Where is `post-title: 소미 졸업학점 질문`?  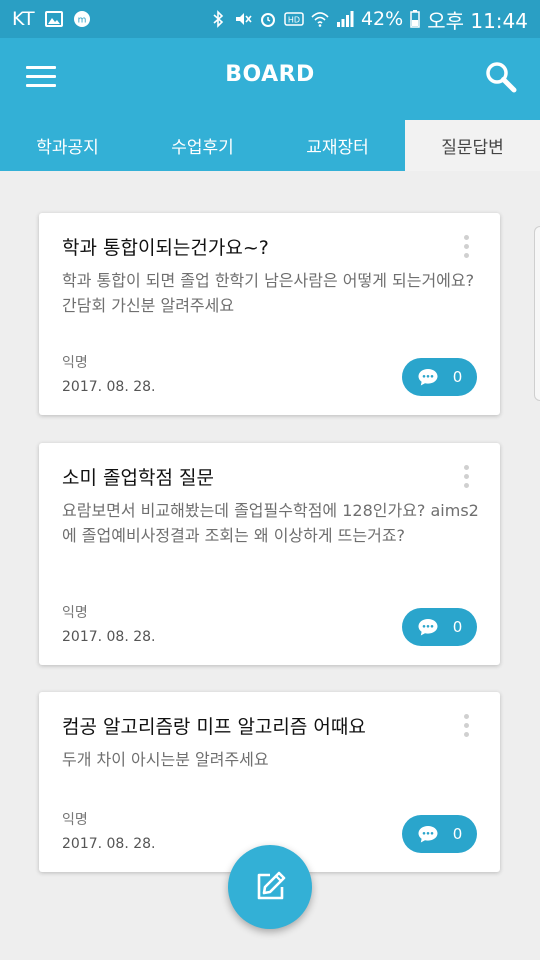
post-title: 소미 졸업학점 질문 is located at coordinates (138, 478).